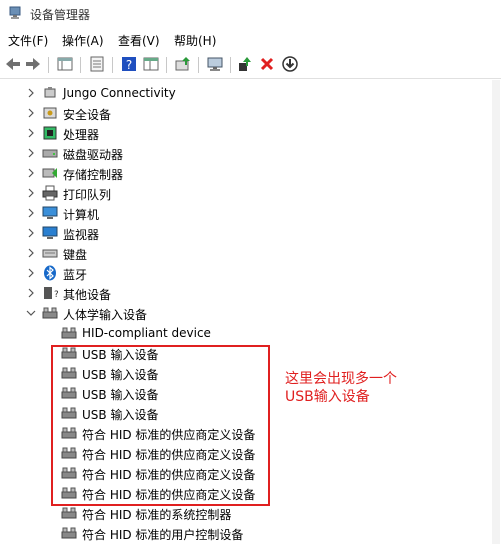 The width and height of the screenshot is (501, 544). What do you see at coordinates (65, 64) in the screenshot?
I see `show-tree-icon` at bounding box center [65, 64].